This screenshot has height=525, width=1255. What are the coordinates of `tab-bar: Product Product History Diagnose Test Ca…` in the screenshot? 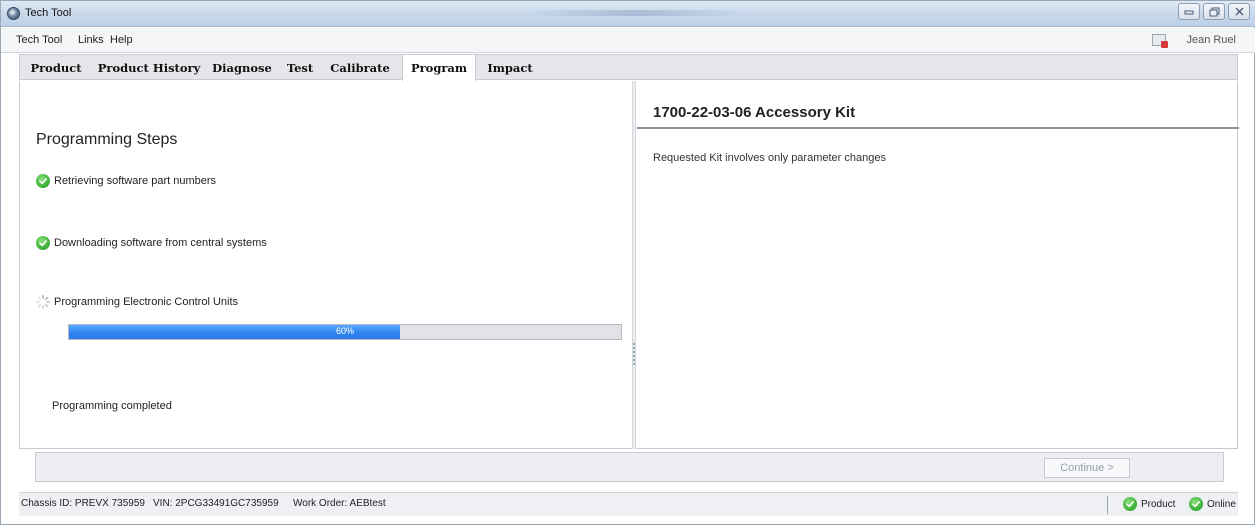 It's located at (628, 67).